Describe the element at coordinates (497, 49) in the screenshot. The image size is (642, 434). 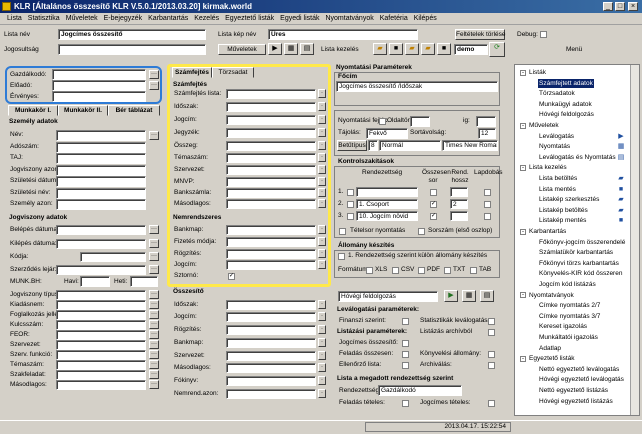
I see `refresh-icon: ⟳` at that location.